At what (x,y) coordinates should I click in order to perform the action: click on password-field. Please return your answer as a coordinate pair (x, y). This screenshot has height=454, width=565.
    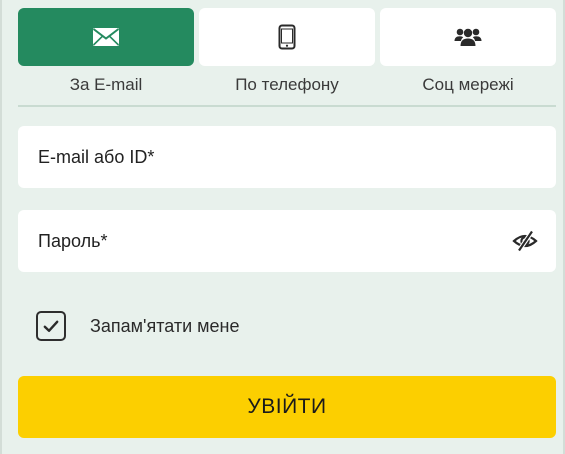
    Looking at the image, I should click on (287, 241).